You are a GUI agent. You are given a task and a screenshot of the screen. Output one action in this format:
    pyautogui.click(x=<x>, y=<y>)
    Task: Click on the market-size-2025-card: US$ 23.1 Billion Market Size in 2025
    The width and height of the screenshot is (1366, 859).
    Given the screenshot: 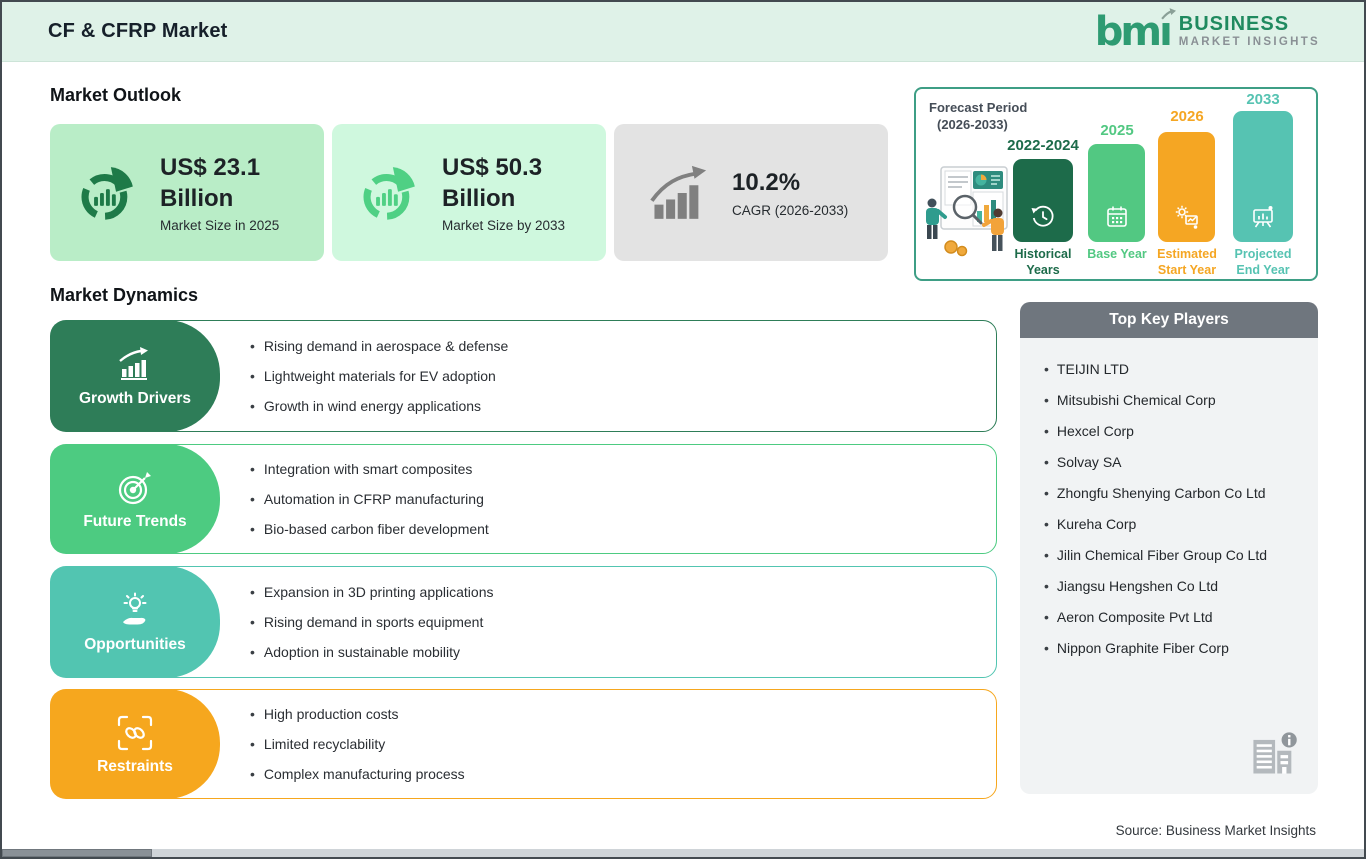 What is the action you would take?
    pyautogui.click(x=187, y=192)
    